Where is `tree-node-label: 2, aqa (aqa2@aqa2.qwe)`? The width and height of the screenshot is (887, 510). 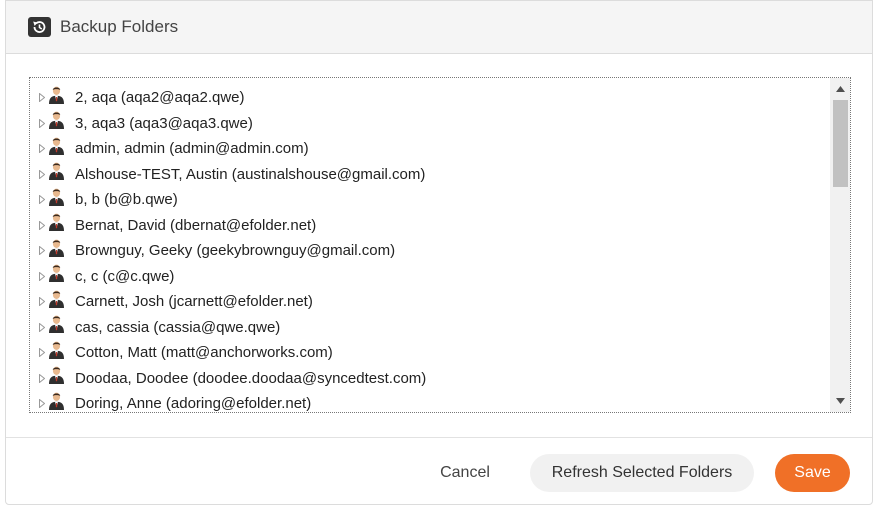
tree-node-label: 2, aqa (aqa2@aqa2.qwe) is located at coordinates (160, 98).